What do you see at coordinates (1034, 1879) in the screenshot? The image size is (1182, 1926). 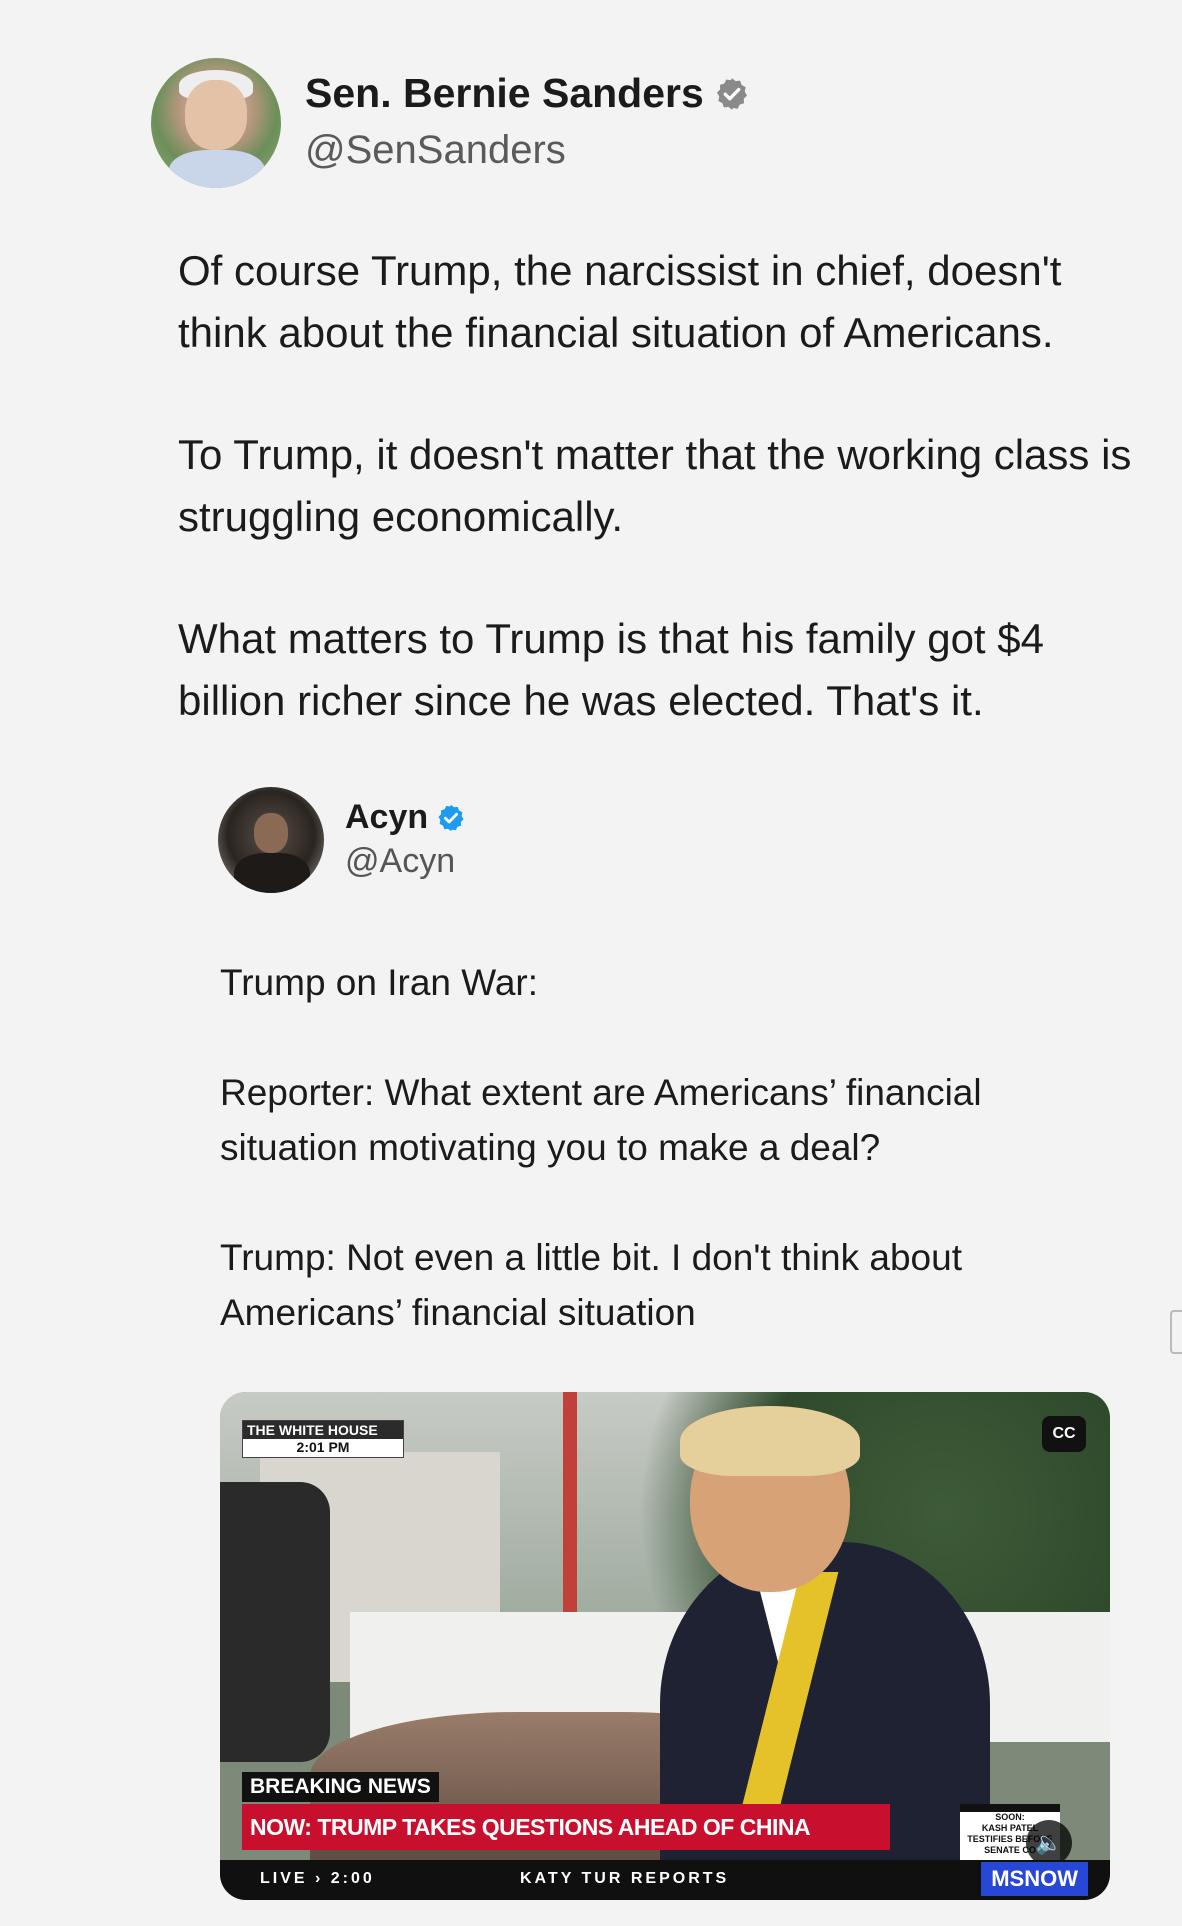 I see `network-logo: MSNOW` at bounding box center [1034, 1879].